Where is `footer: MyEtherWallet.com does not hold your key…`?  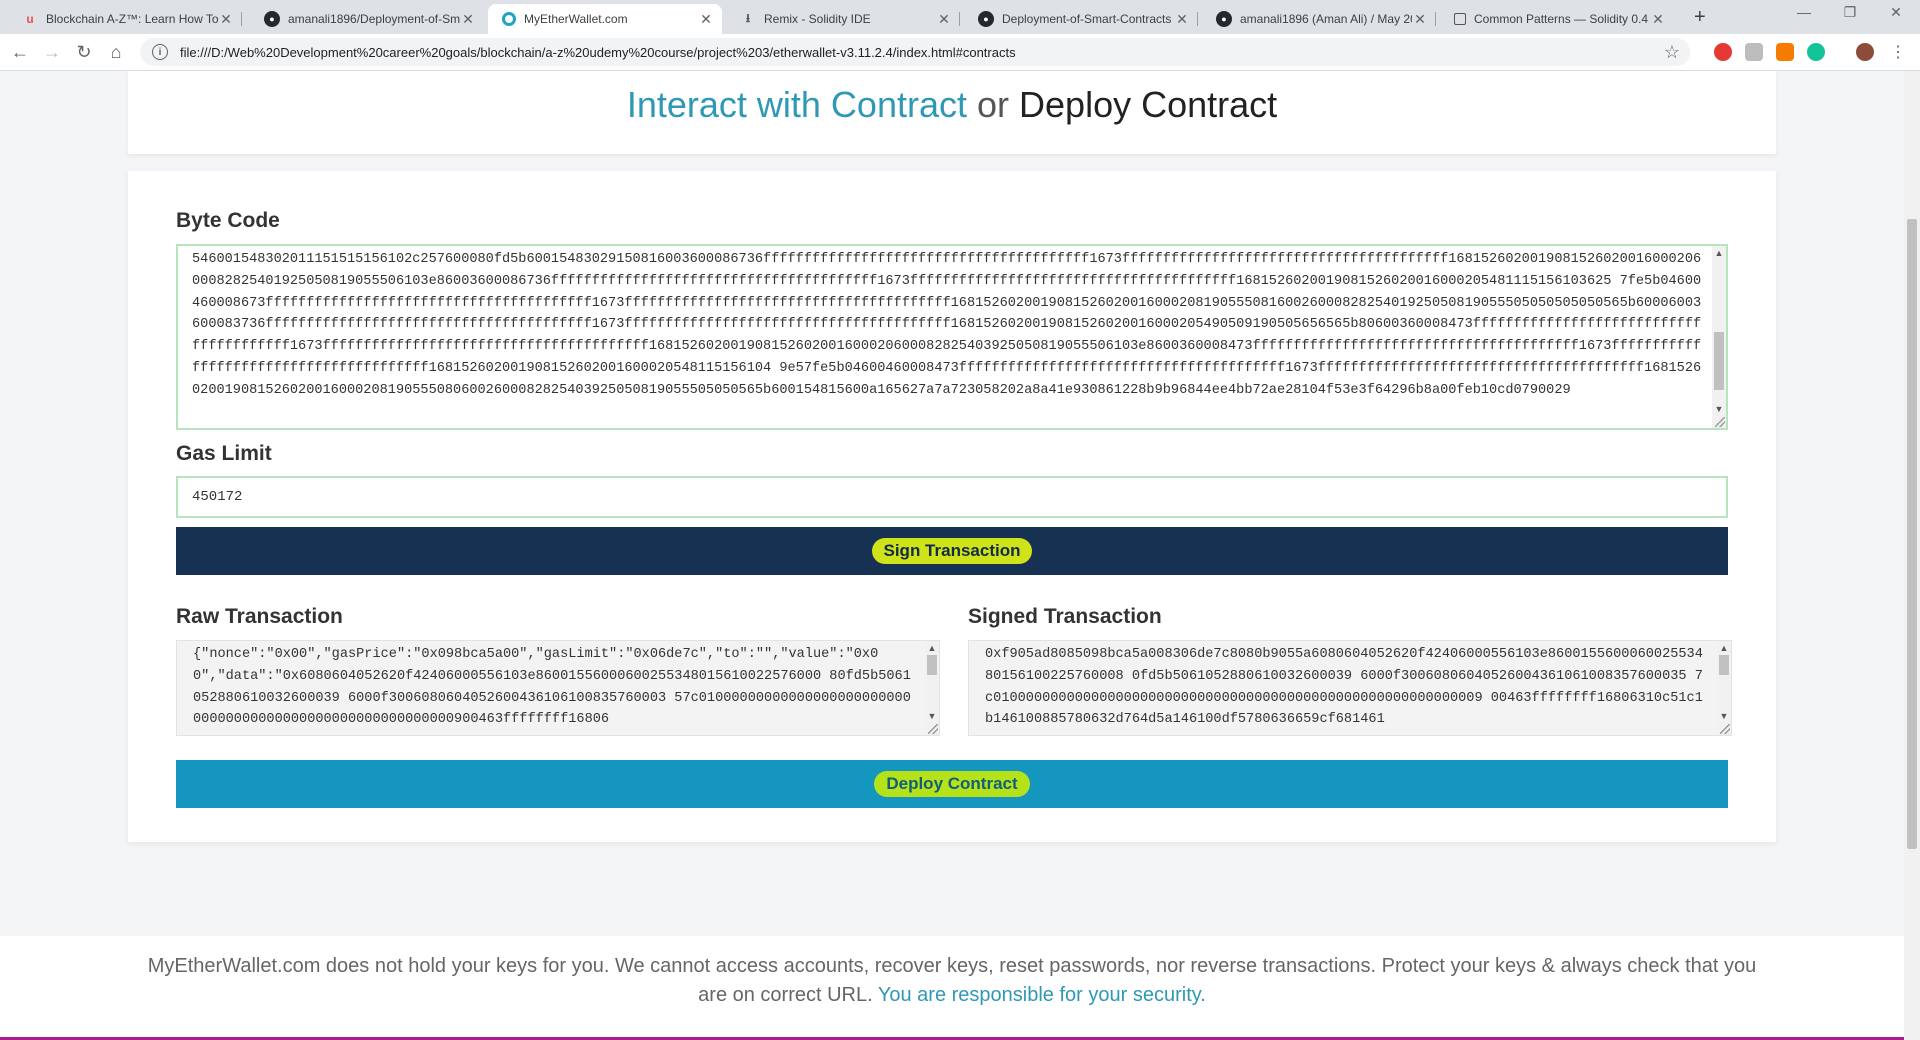 footer: MyEtherWallet.com does not hold your key… is located at coordinates (952, 988).